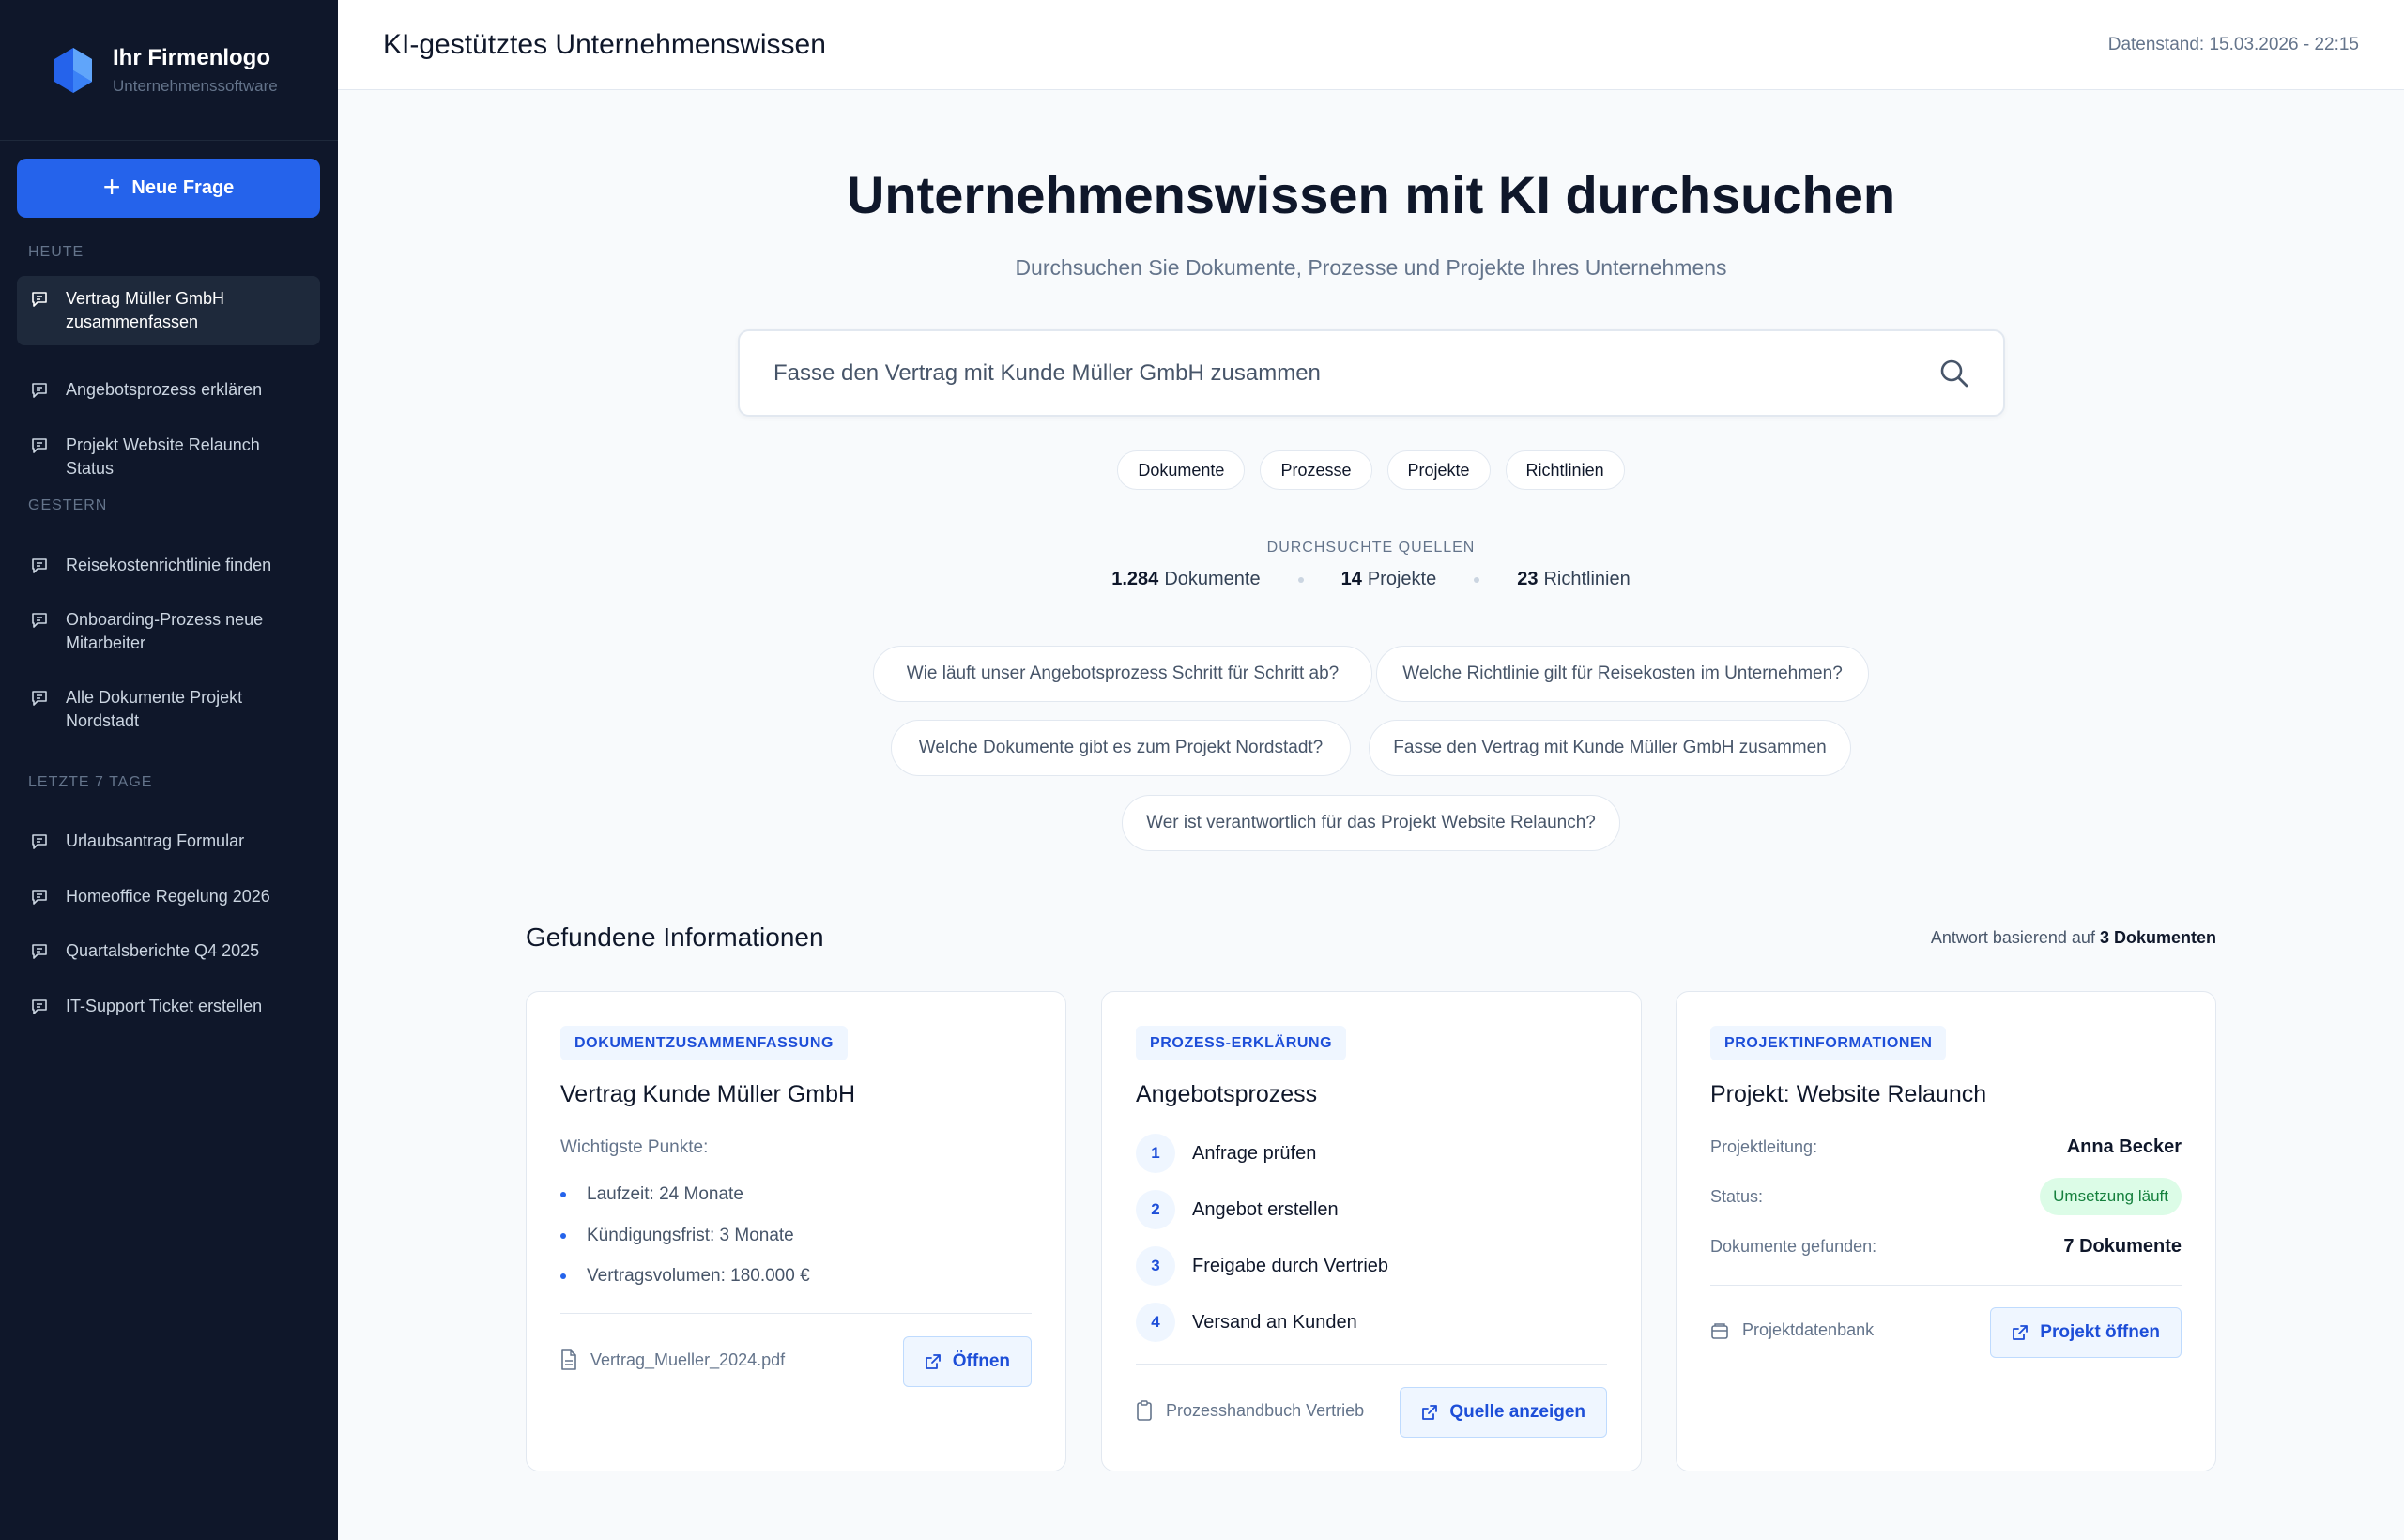 The width and height of the screenshot is (2404, 1540). I want to click on history-item-label: Angebotsprozess erklären, so click(164, 389).